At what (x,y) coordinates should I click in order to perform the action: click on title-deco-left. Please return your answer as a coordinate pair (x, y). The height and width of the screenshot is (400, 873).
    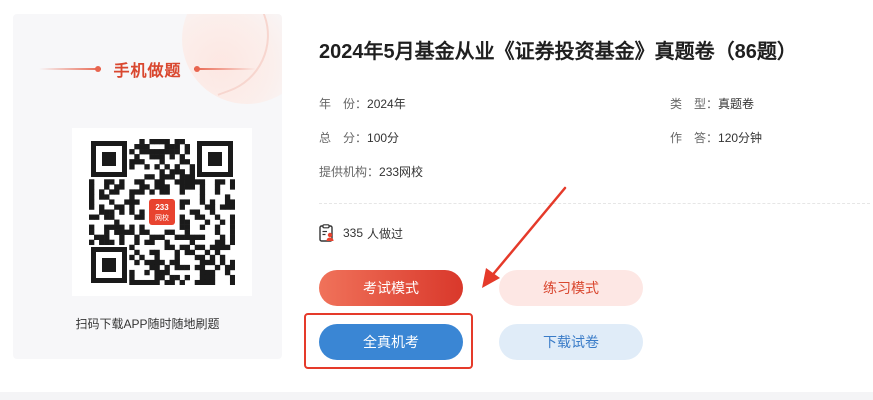
    Looking at the image, I should click on (70, 69).